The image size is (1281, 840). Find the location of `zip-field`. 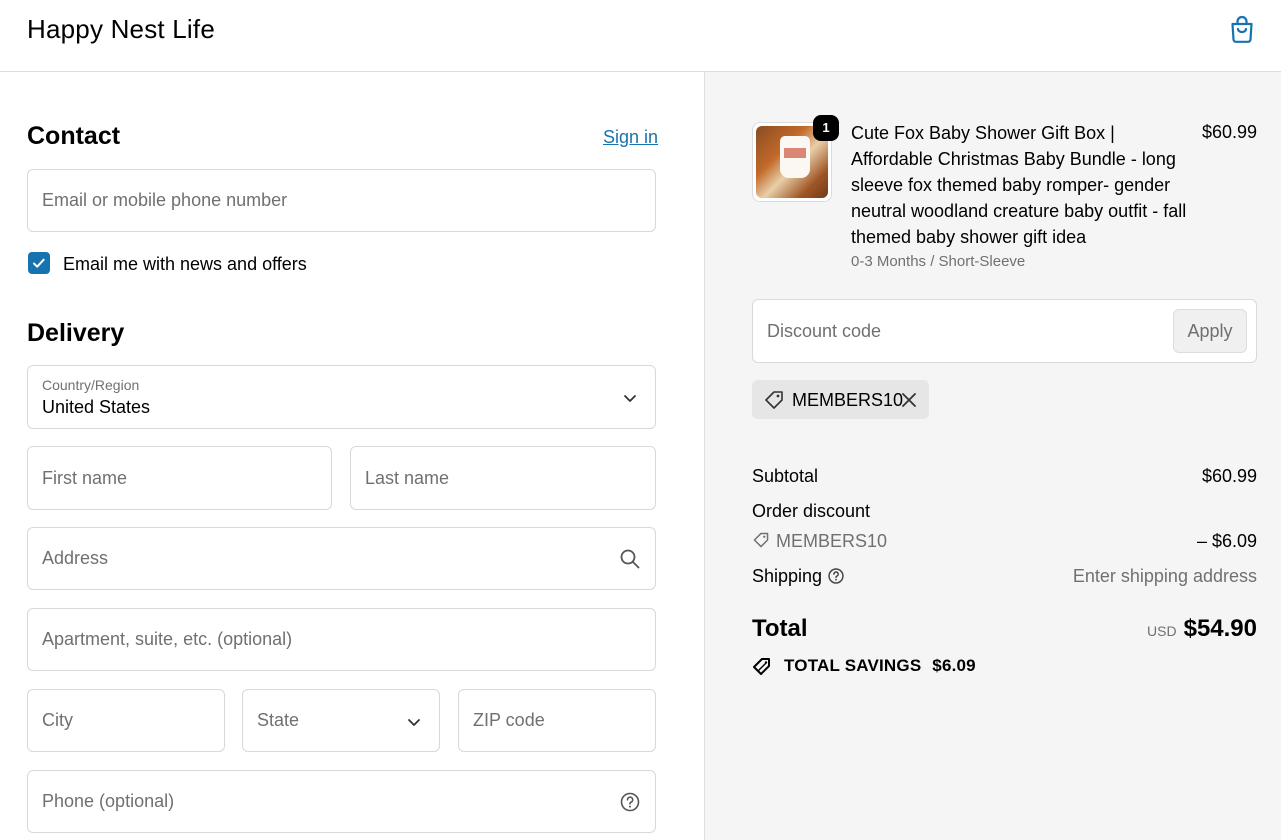

zip-field is located at coordinates (557, 720).